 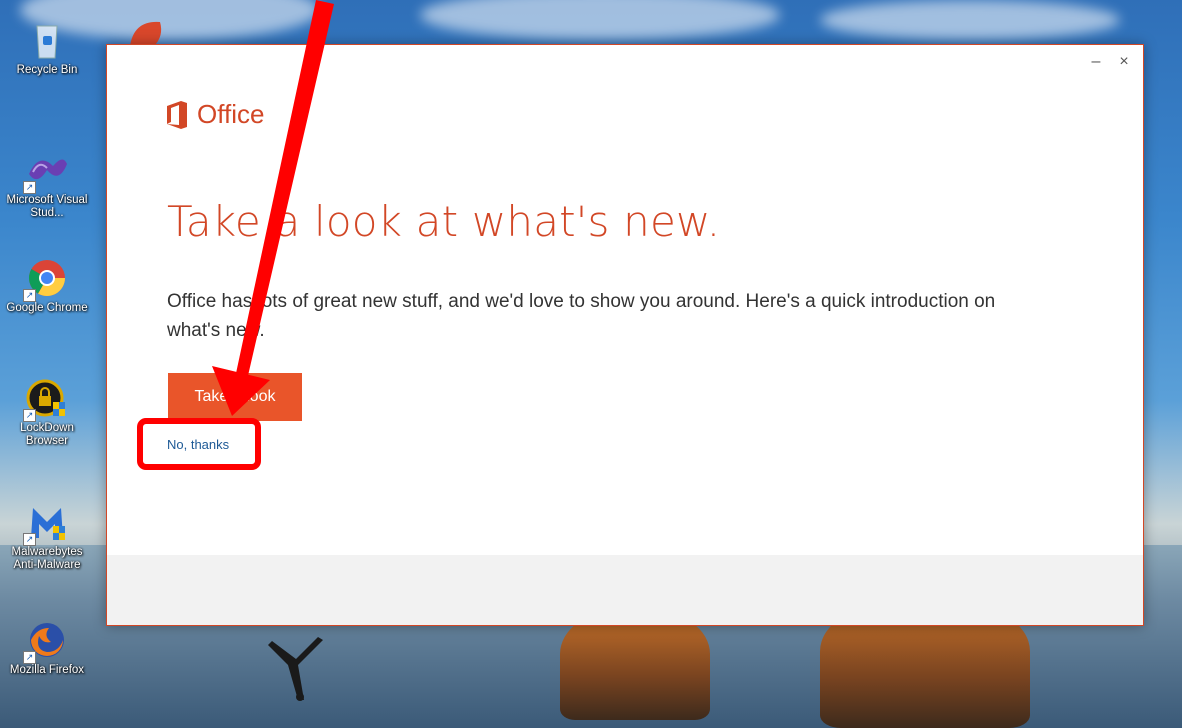 What do you see at coordinates (47, 308) in the screenshot?
I see `desktop-icon-label: Google Chrome` at bounding box center [47, 308].